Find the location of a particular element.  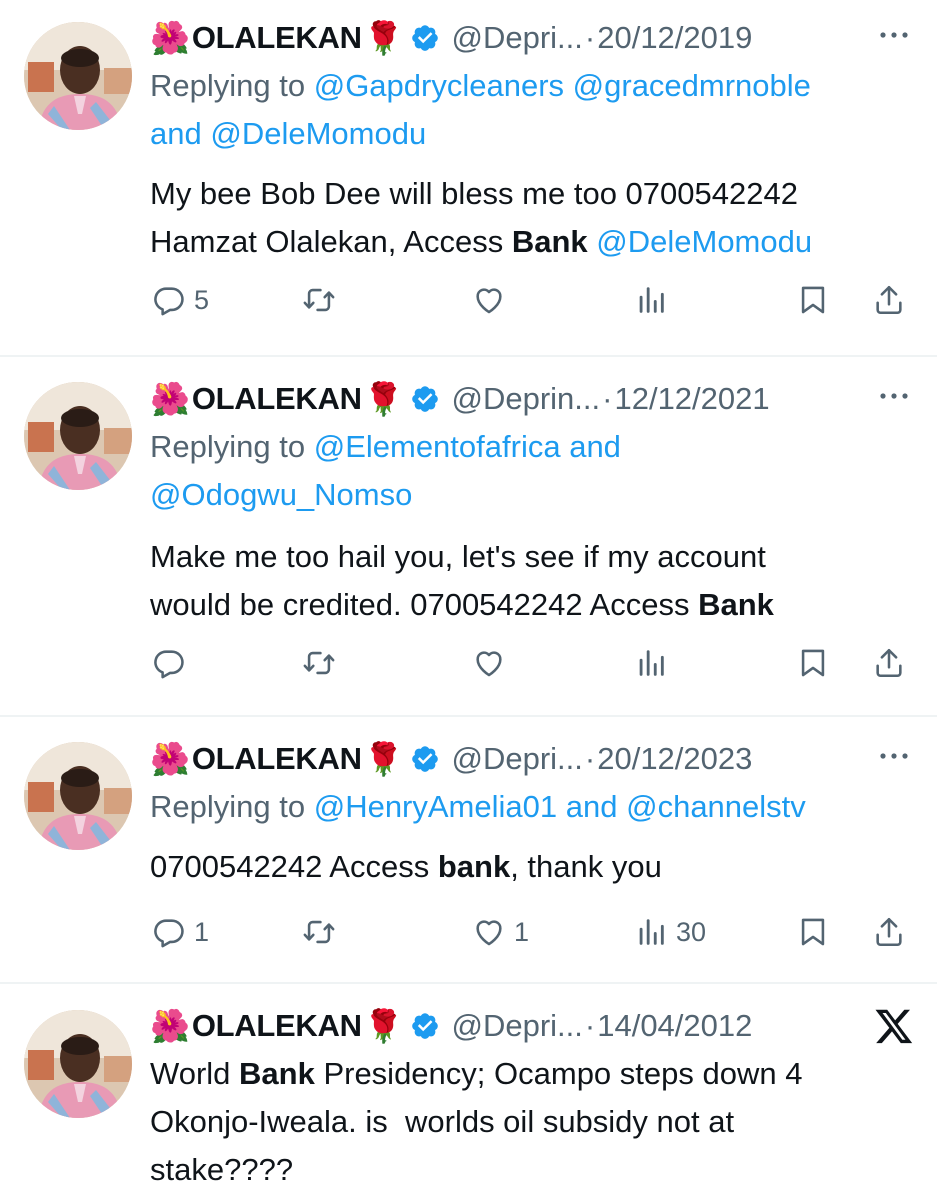

tweet-date: 20/12/2019 is located at coordinates (674, 38).